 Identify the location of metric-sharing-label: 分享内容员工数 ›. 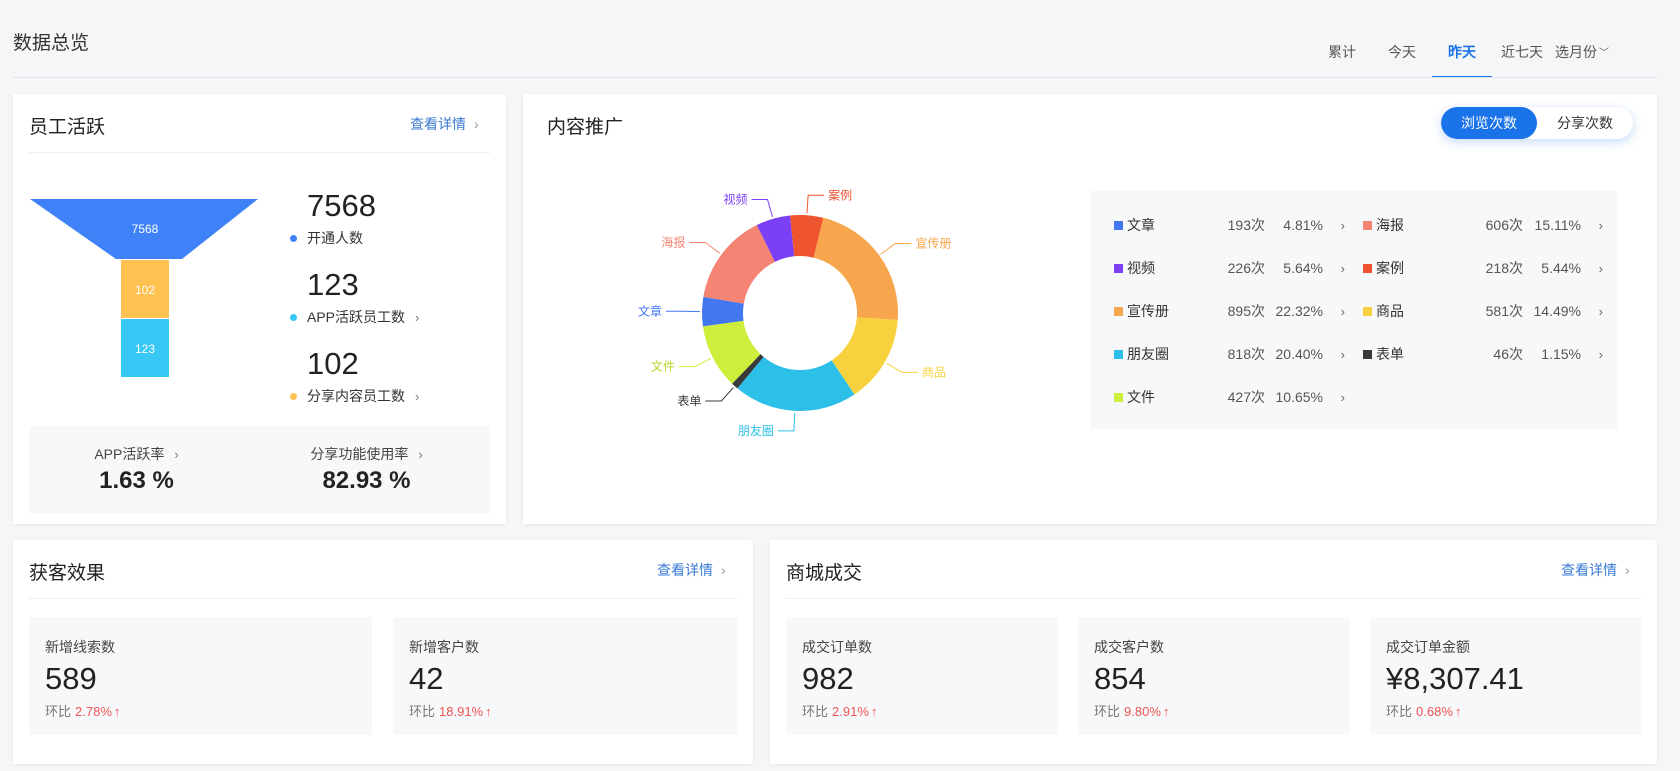
(354, 396).